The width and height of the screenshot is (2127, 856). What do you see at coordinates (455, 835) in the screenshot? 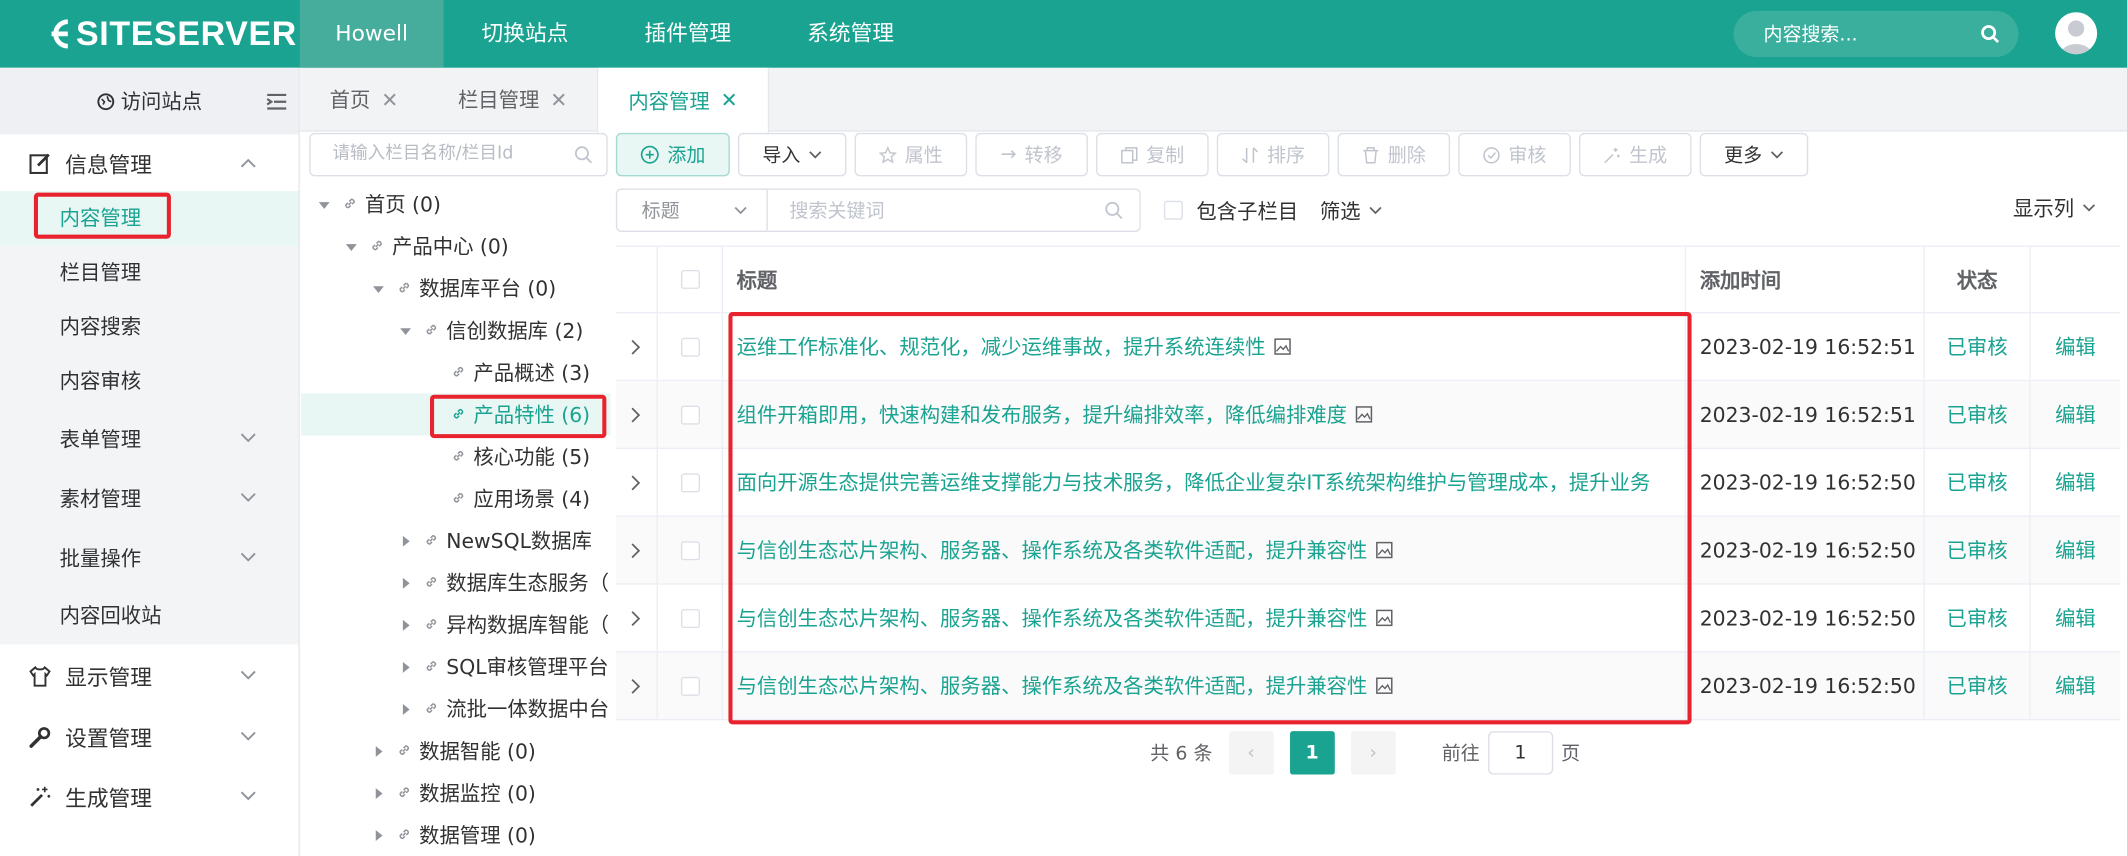
I see `tree-node: 数据管理 (0)` at bounding box center [455, 835].